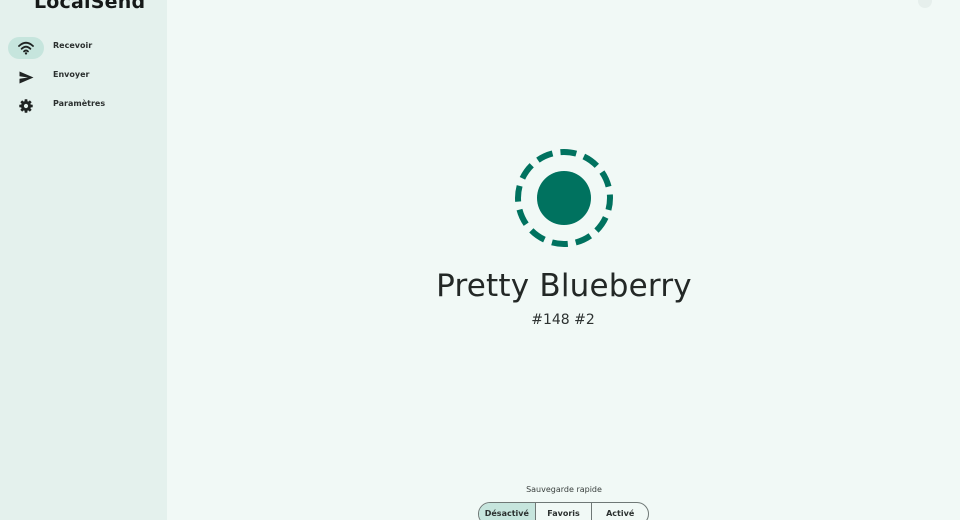  What do you see at coordinates (79, 103) in the screenshot?
I see `sidebar-item-label: Paramètres` at bounding box center [79, 103].